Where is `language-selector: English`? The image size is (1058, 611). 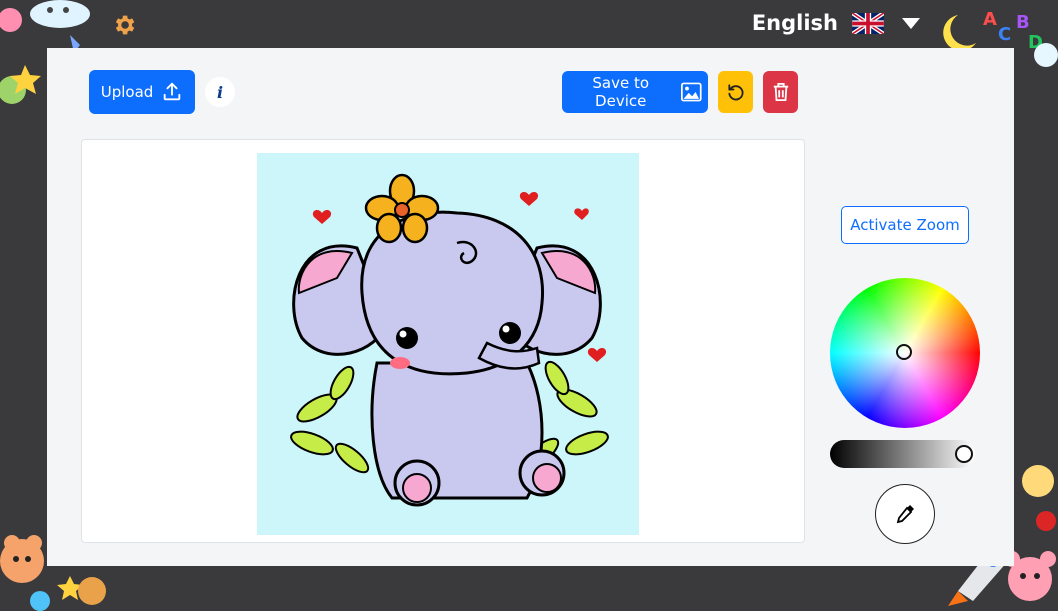
language-selector: English is located at coordinates (836, 23).